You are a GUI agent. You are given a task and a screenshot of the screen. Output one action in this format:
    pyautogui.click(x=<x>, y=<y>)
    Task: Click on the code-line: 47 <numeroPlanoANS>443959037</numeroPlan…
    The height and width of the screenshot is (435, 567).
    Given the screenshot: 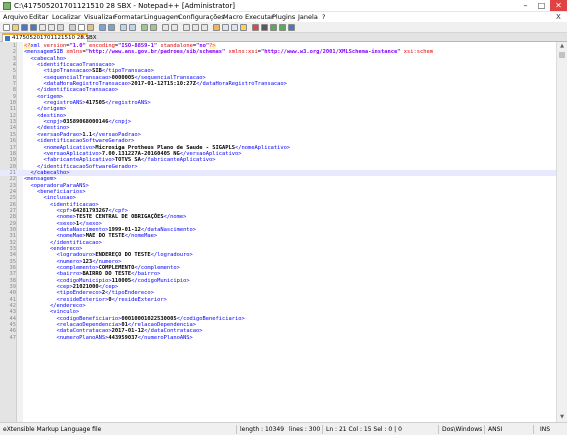 What is the action you would take?
    pyautogui.click(x=278, y=338)
    